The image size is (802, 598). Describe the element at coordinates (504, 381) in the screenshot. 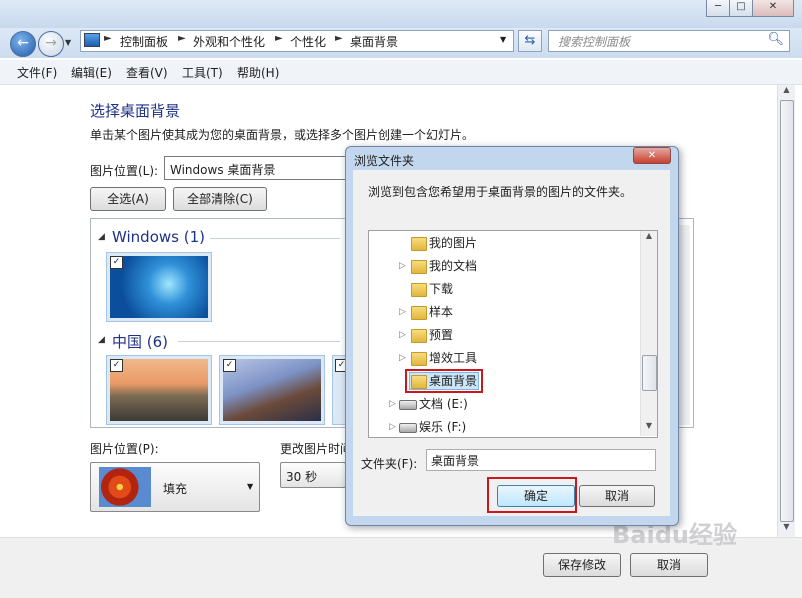

I see `tree-item-selected: 桌面背景` at that location.